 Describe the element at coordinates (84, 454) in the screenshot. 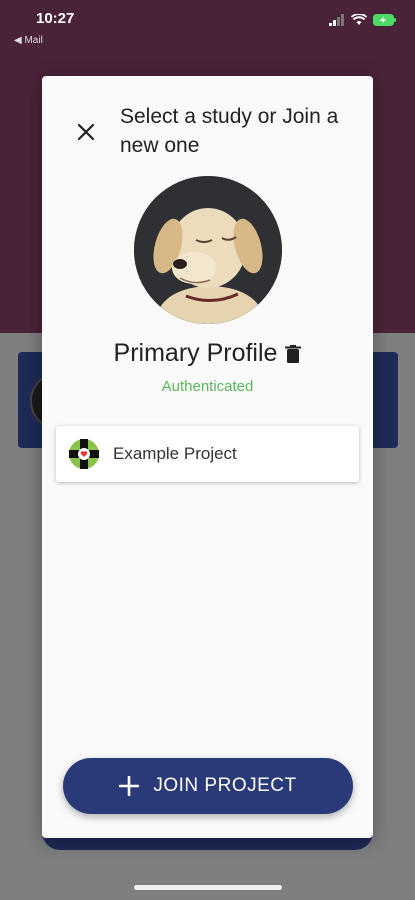

I see `project-logo-icon` at that location.